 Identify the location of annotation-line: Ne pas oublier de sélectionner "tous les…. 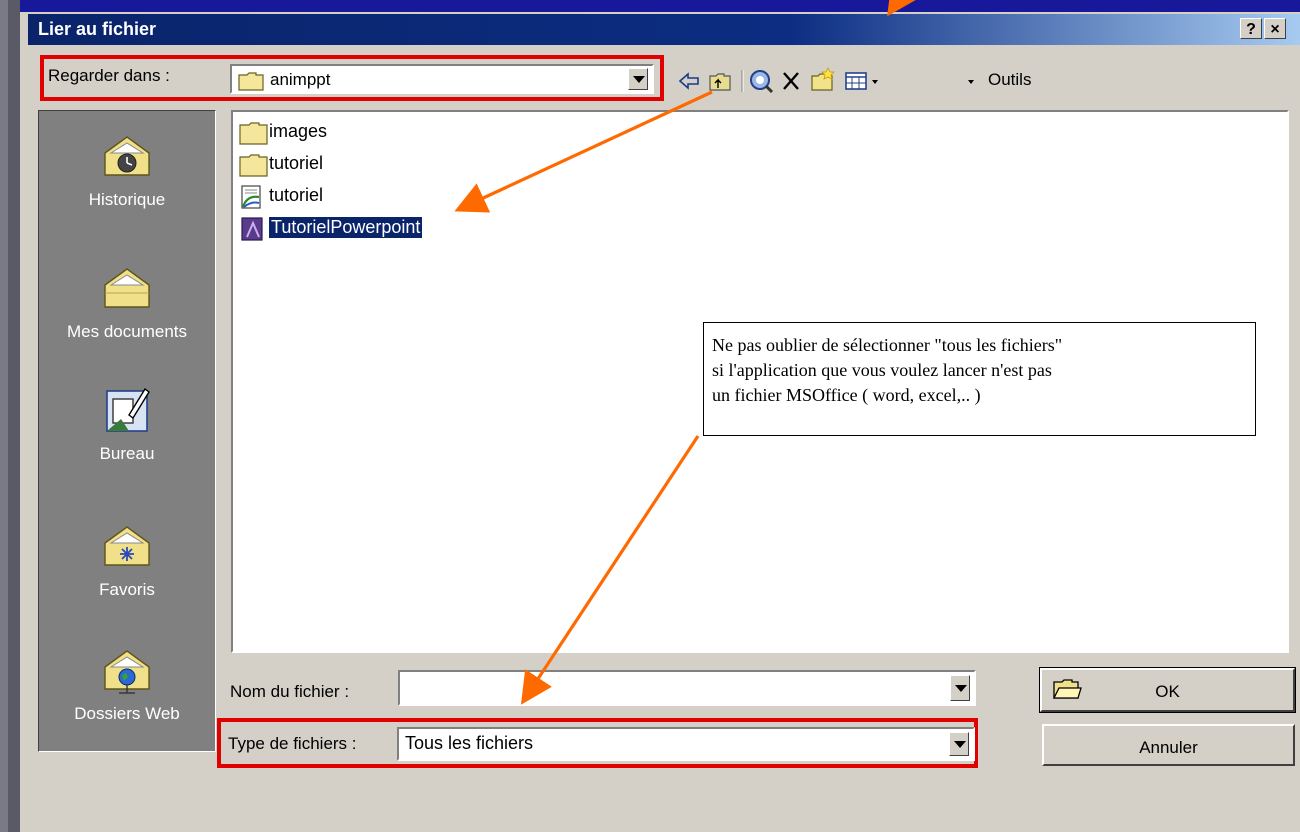
(887, 345).